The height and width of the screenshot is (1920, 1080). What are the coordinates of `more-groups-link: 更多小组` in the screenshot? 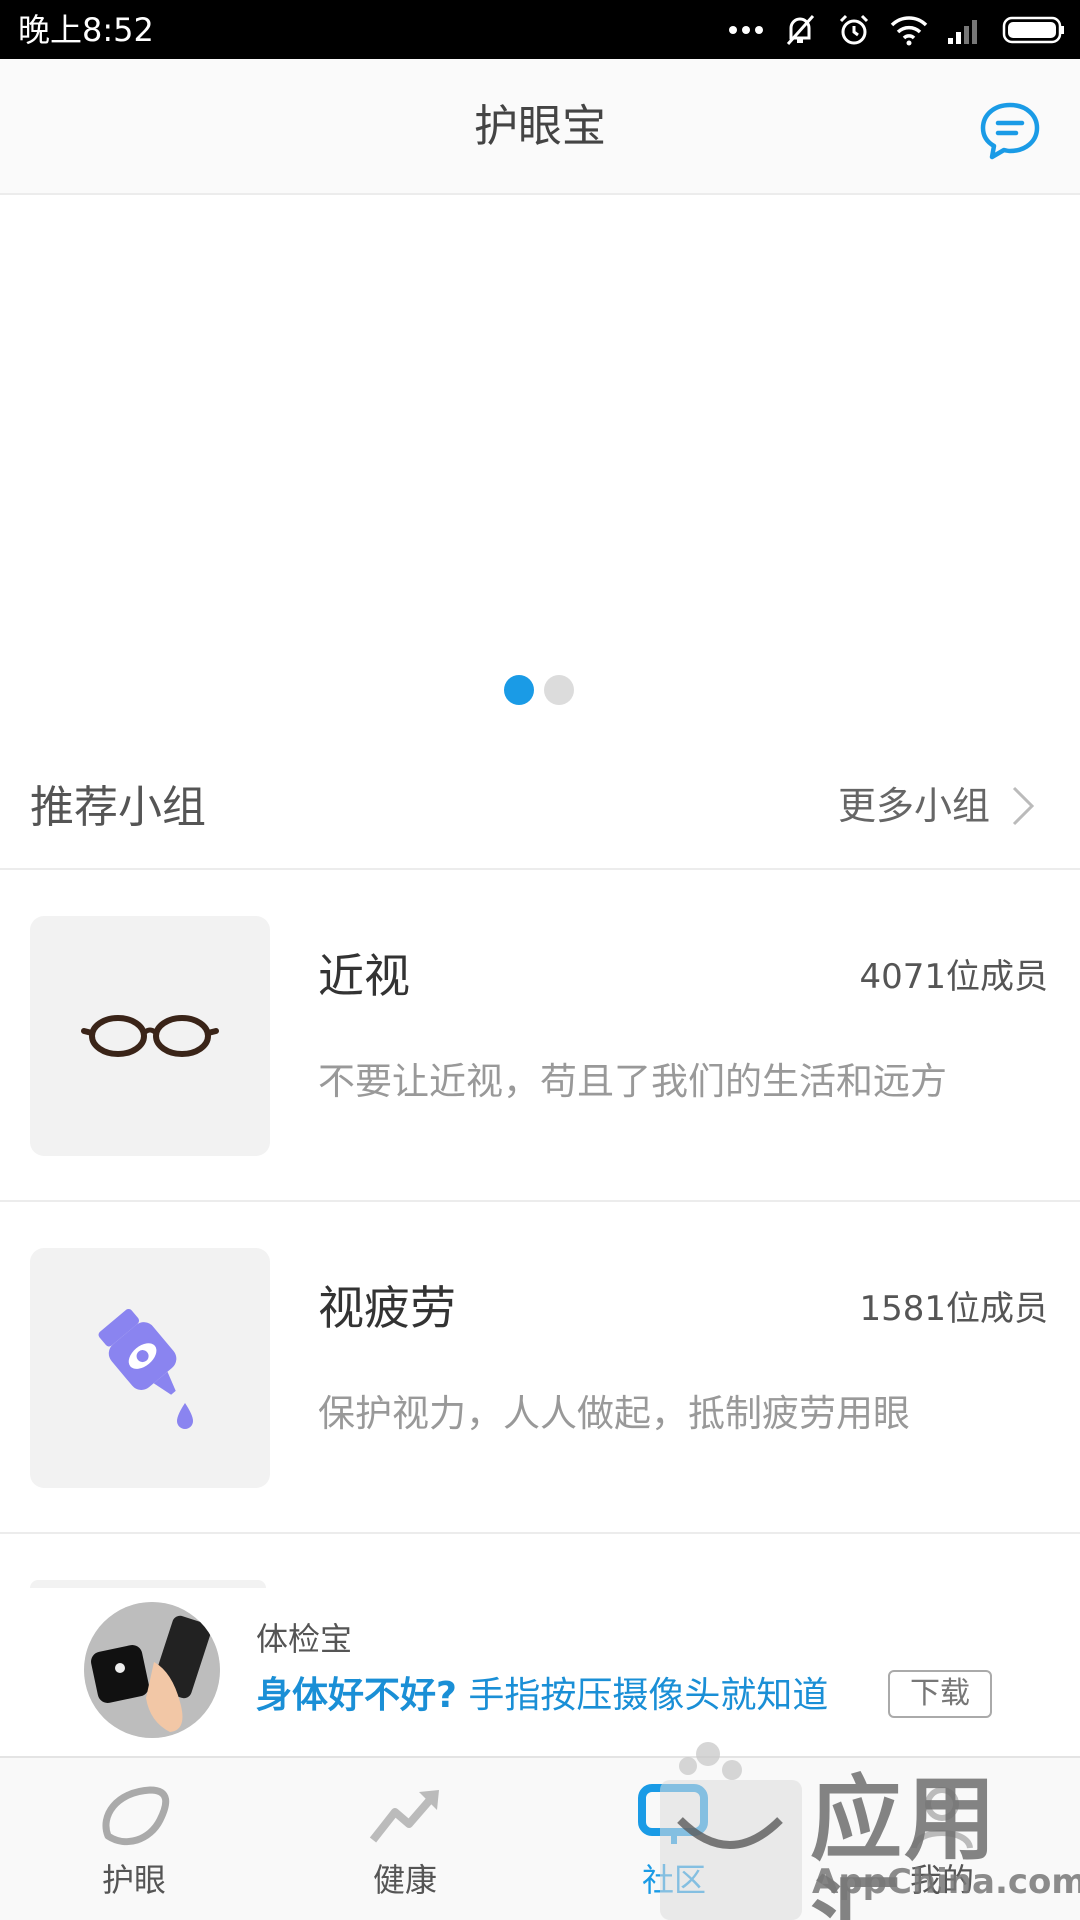 It's located at (937, 806).